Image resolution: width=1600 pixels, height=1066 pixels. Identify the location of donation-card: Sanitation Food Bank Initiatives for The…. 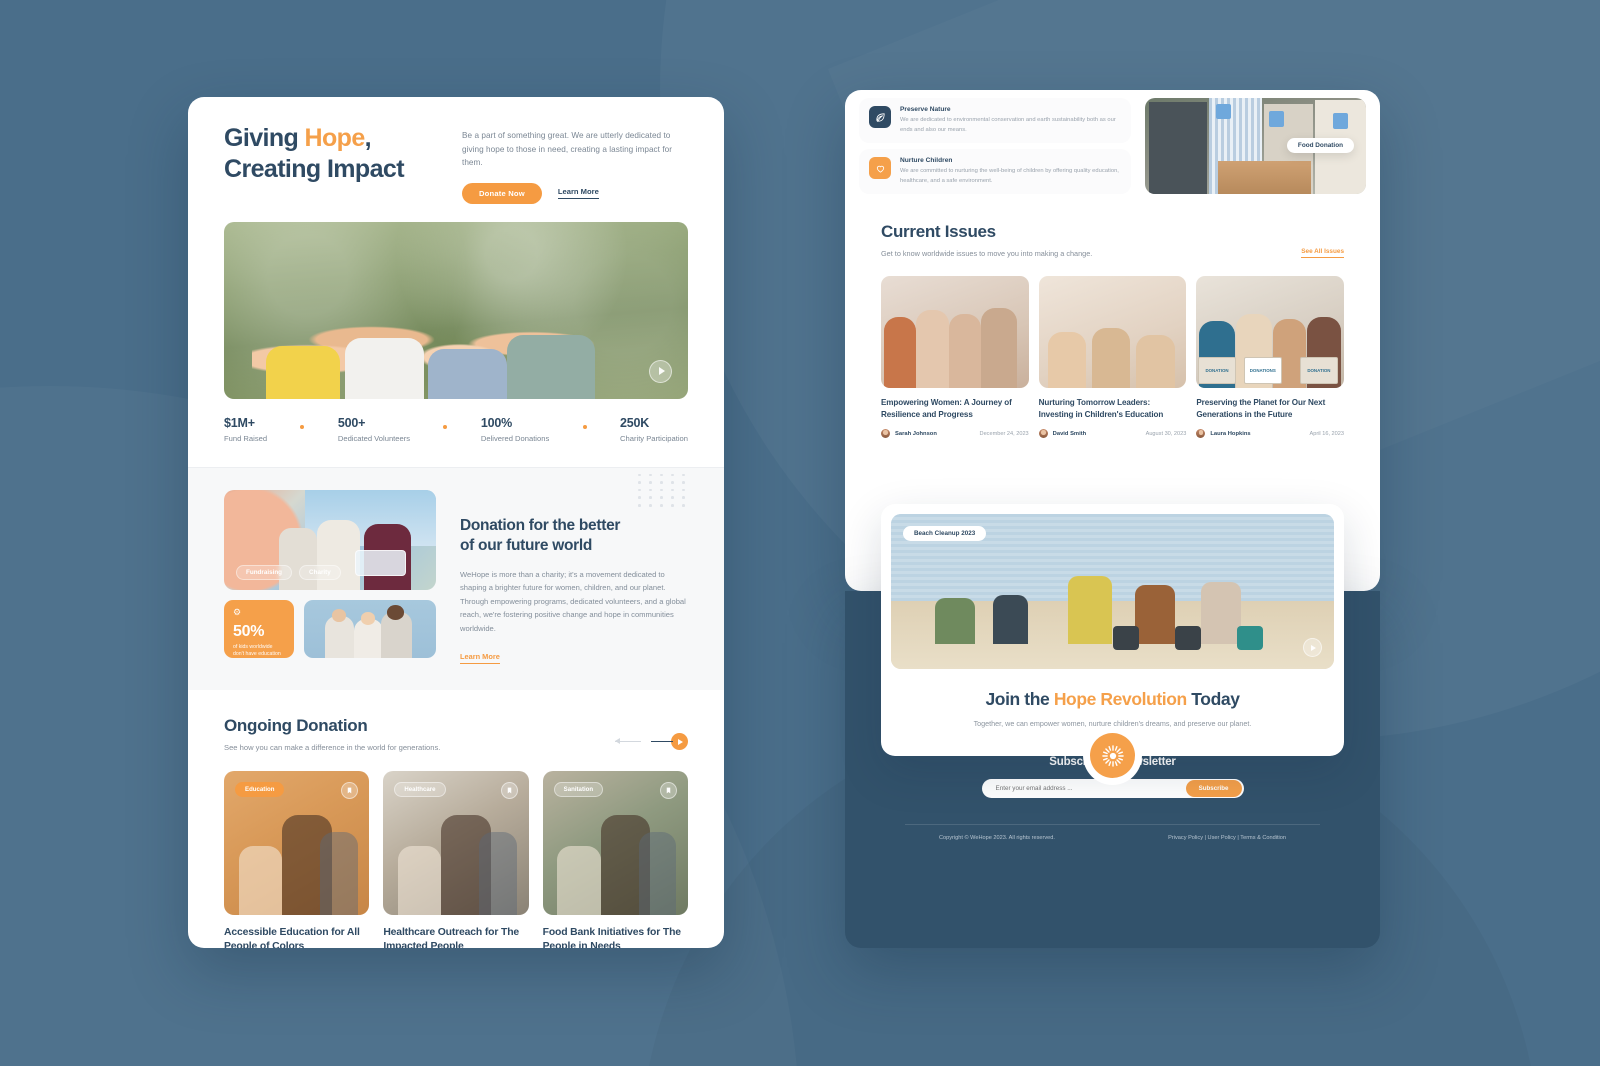
(615, 859).